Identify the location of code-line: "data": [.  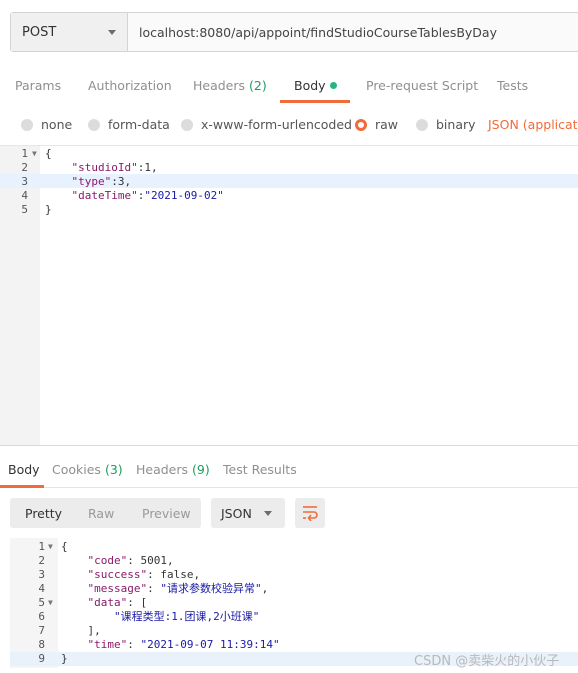
(104, 603).